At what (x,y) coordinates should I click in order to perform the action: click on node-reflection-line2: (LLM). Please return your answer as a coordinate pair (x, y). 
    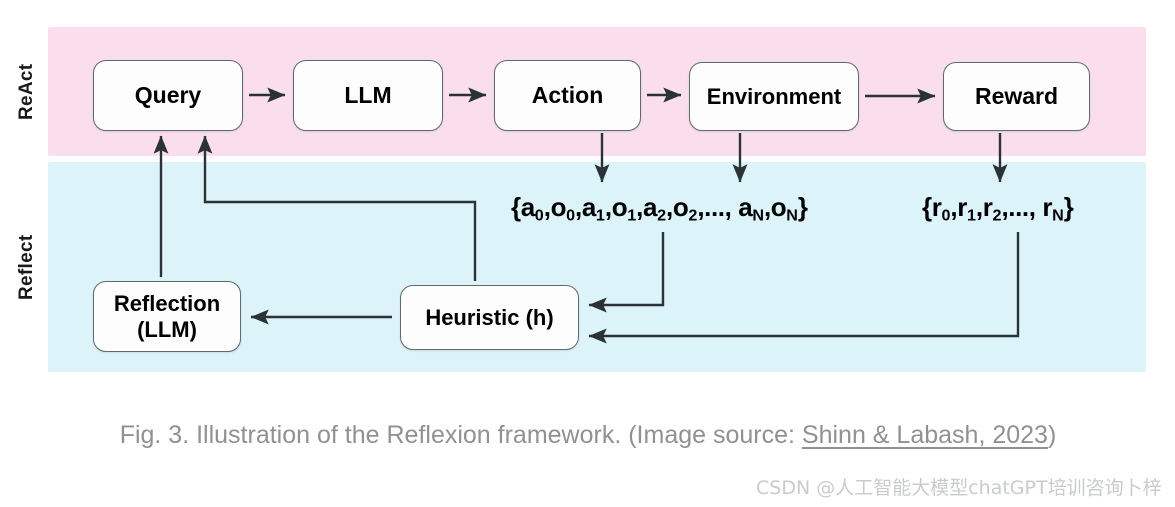
    Looking at the image, I should click on (167, 329).